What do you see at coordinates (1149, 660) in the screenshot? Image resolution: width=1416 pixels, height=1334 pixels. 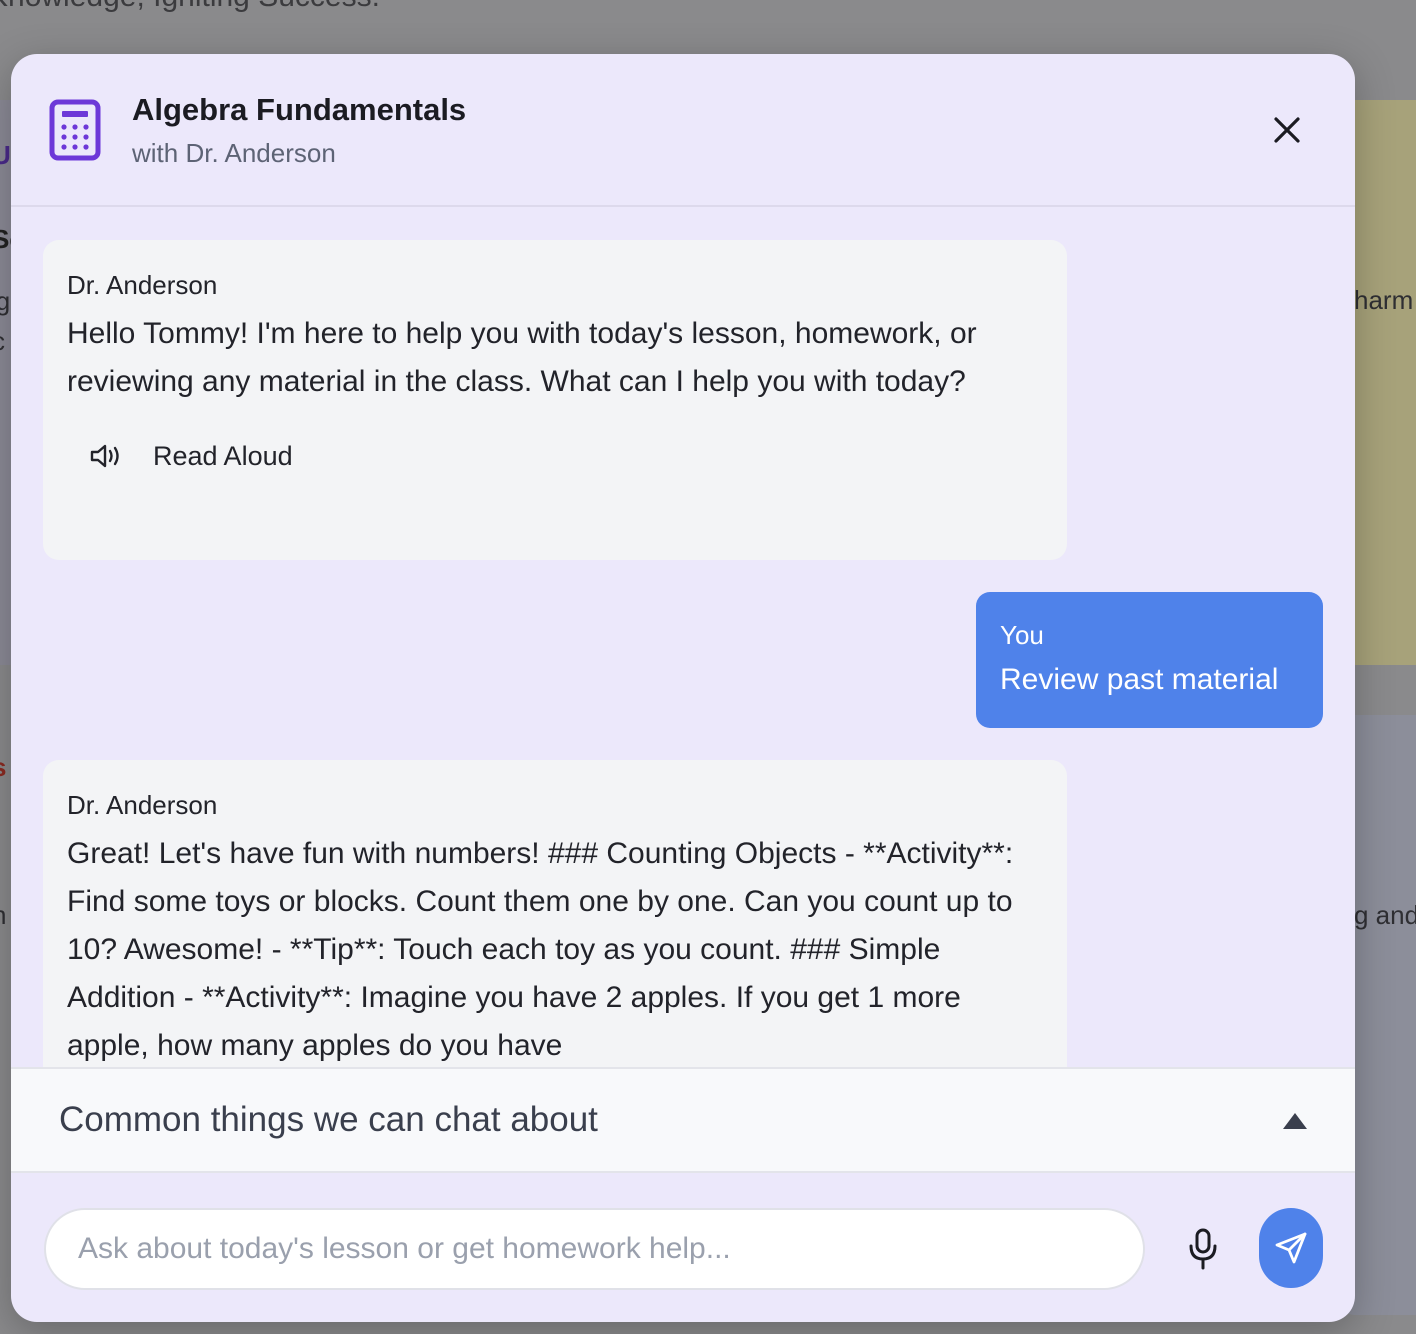 I see `user-message: You Review past material` at bounding box center [1149, 660].